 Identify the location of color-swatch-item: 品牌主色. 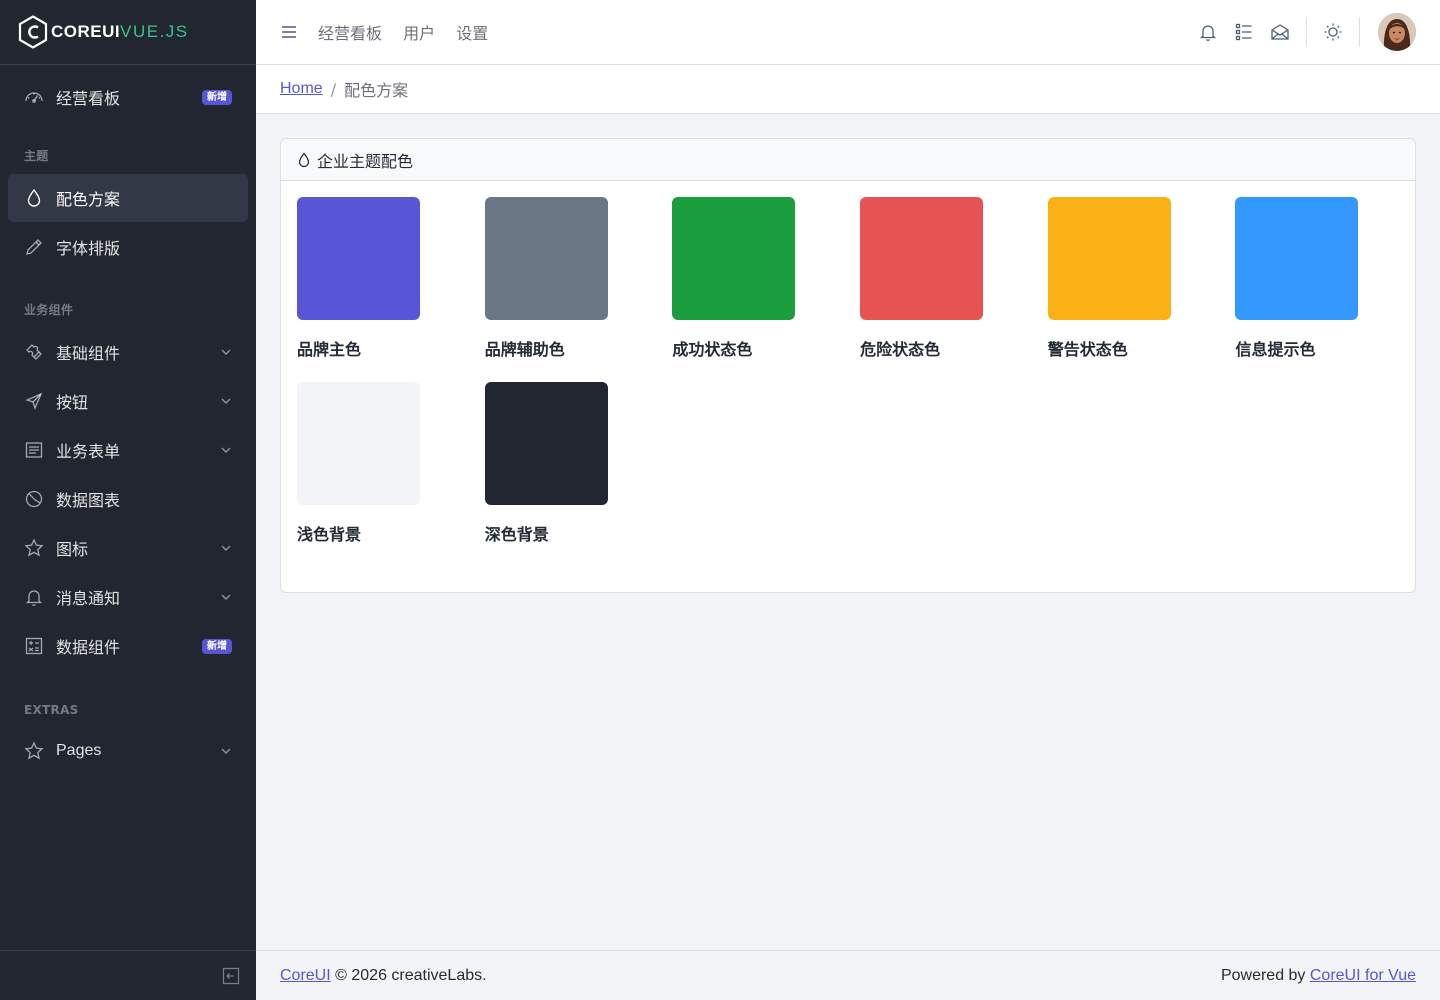
(391, 278).